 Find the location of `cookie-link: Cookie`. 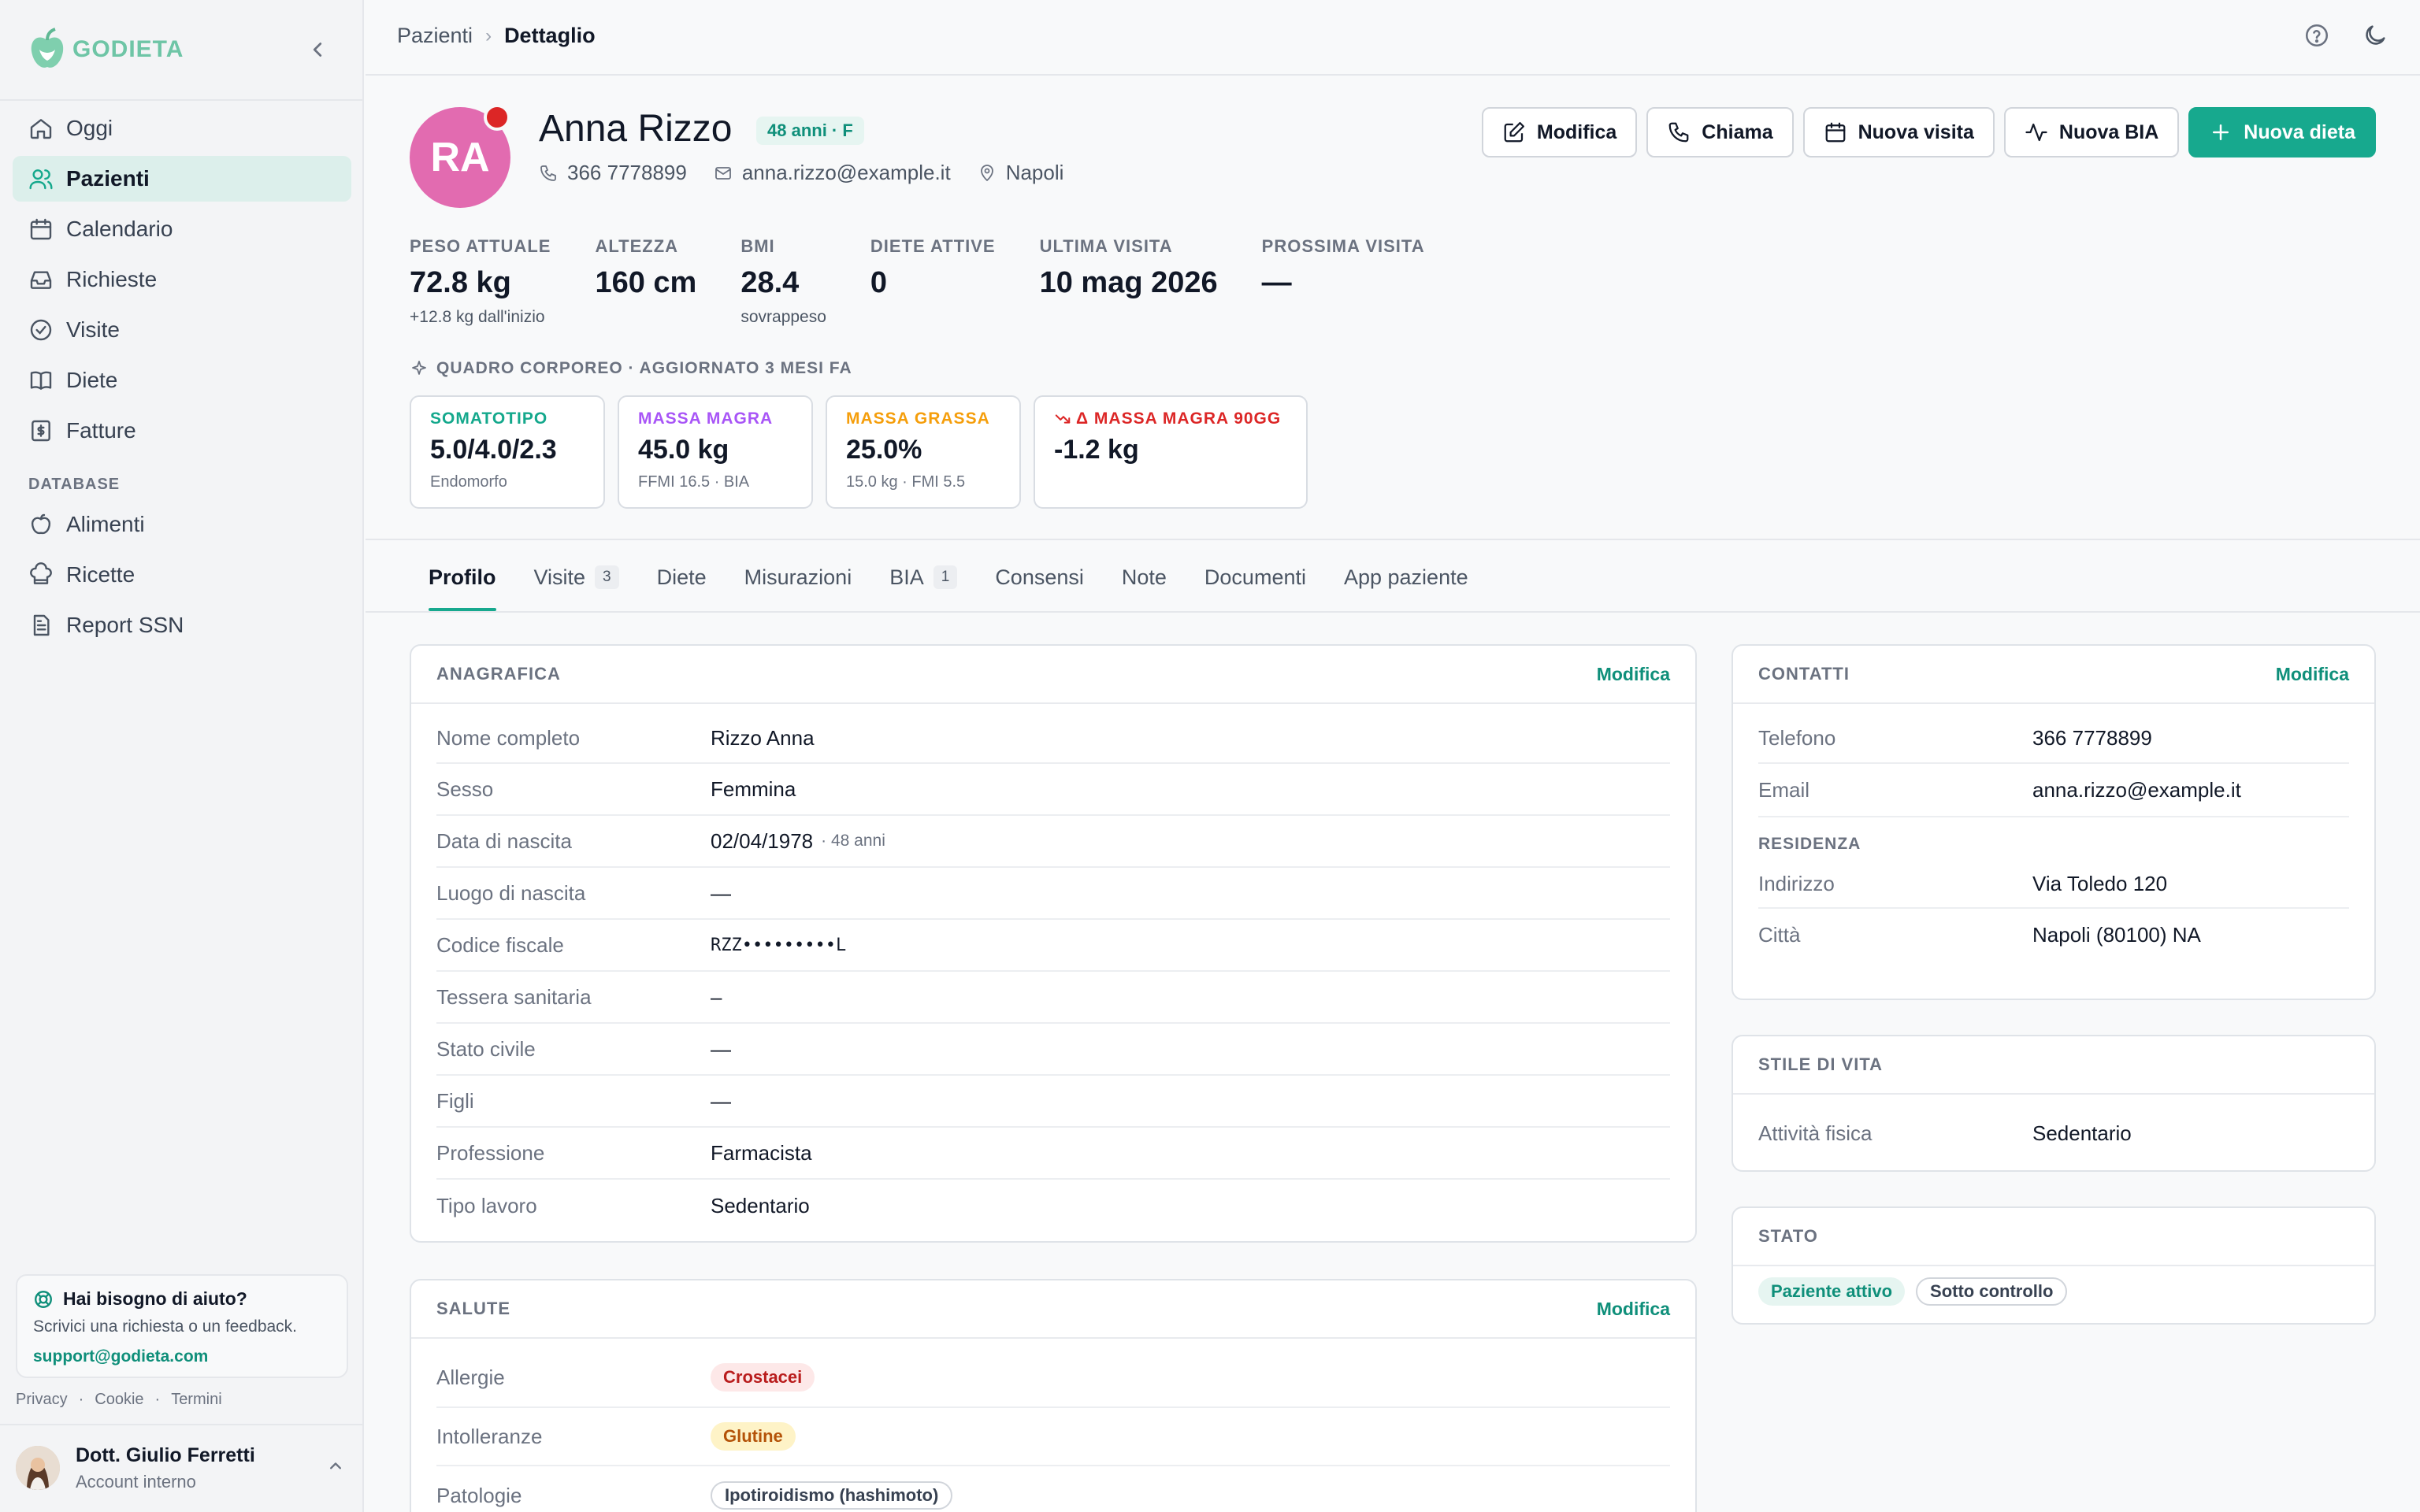

cookie-link: Cookie is located at coordinates (119, 1400).